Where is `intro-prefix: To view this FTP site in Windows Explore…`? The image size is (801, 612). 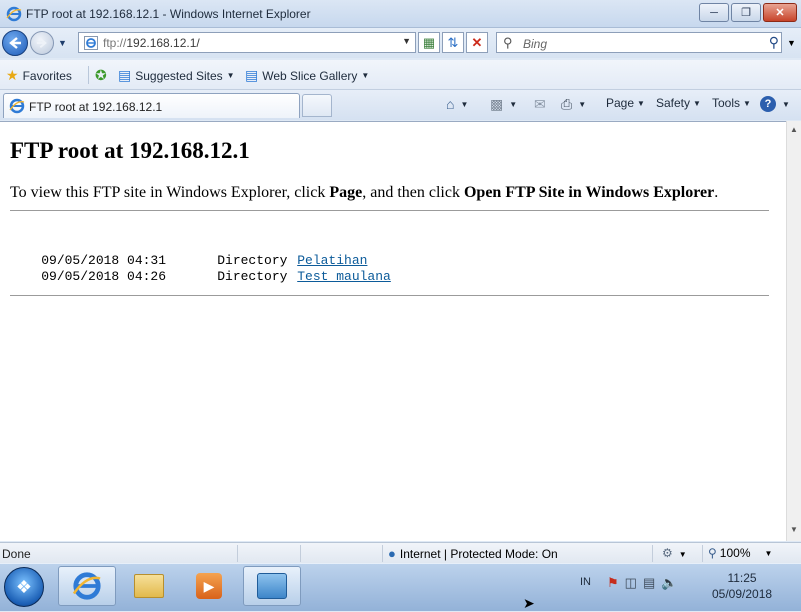
intro-prefix: To view this FTP site in Windows Explore… is located at coordinates (170, 192).